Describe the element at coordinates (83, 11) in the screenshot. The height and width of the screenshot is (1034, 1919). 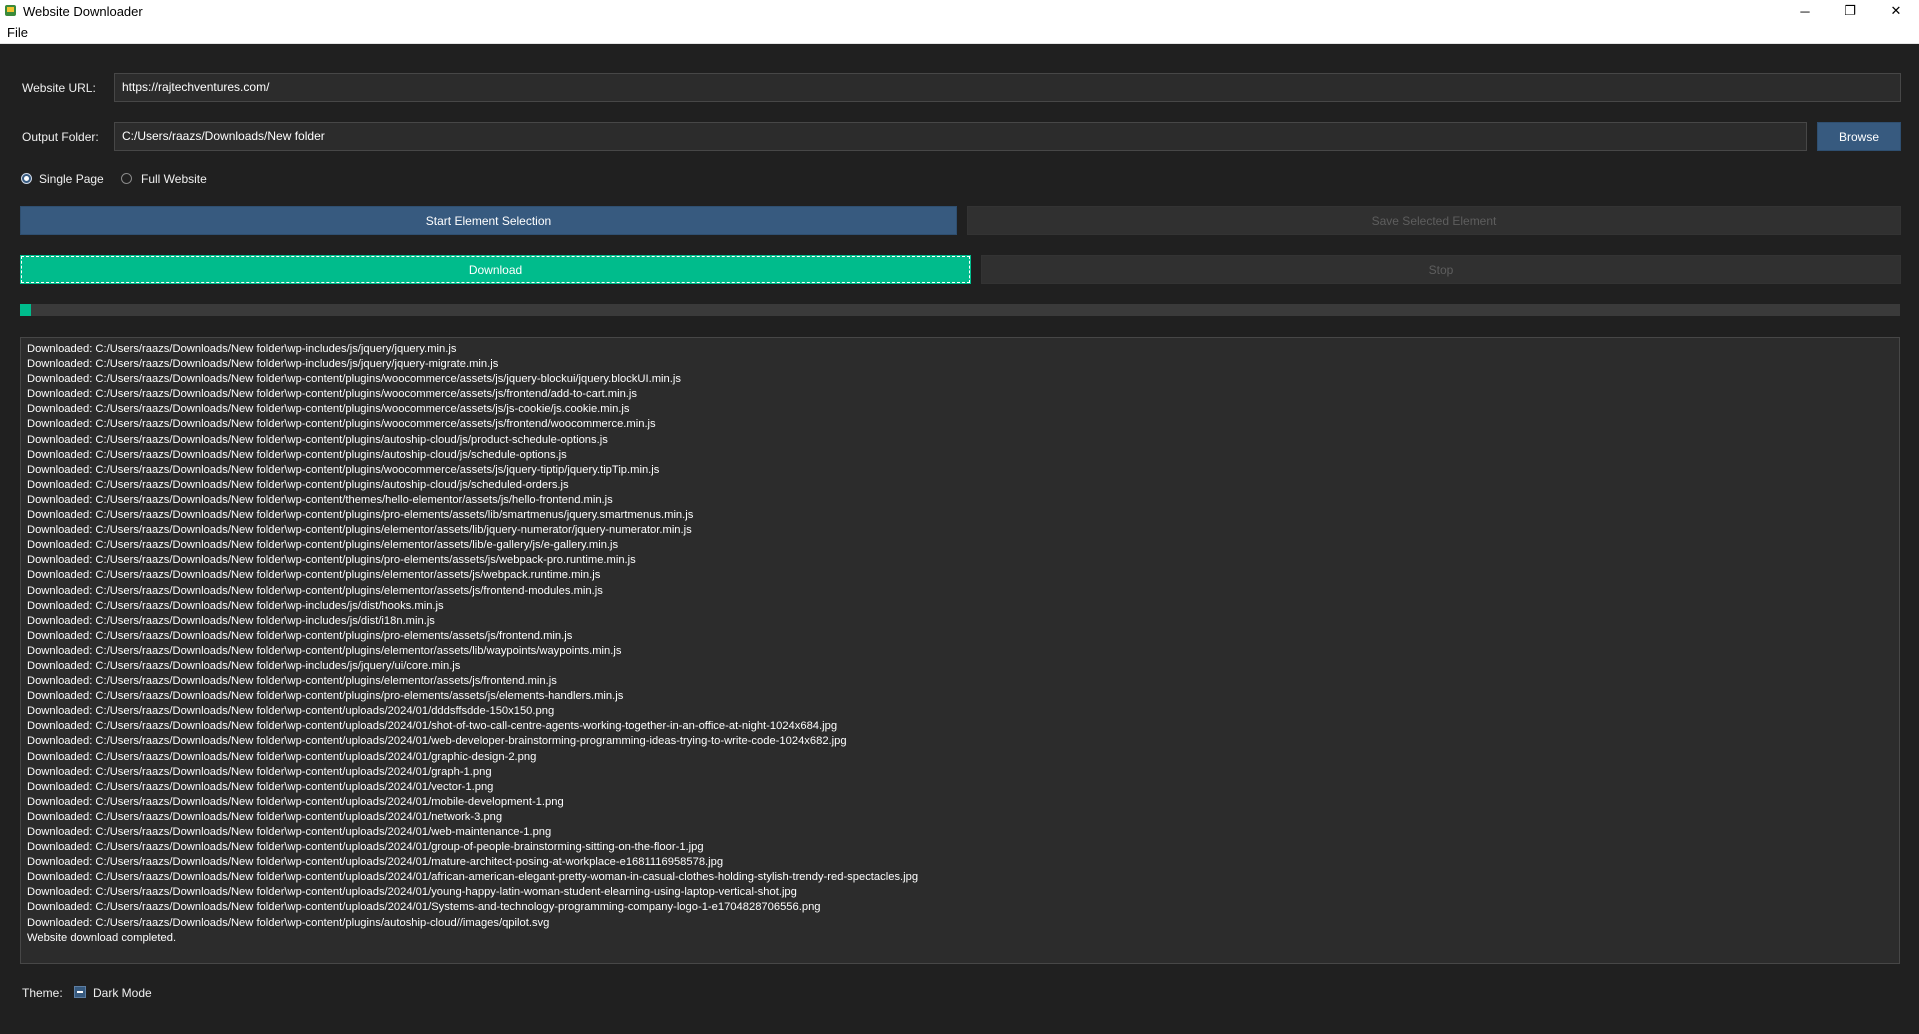
I see `window-title: Website Downloader` at that location.